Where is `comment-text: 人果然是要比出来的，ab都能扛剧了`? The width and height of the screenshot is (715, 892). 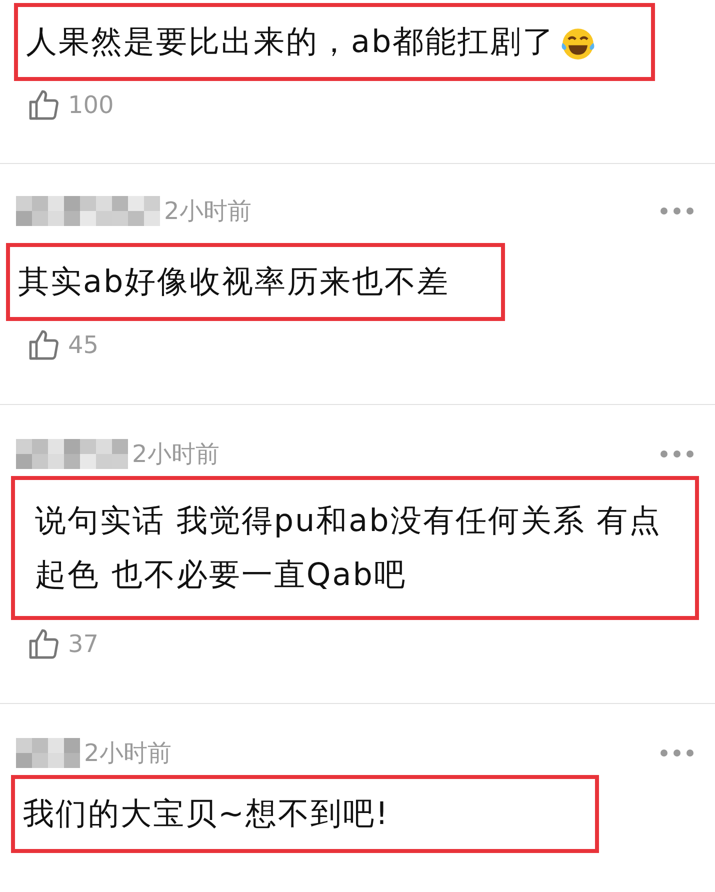 comment-text: 人果然是要比出来的，ab都能扛剧了 is located at coordinates (334, 42).